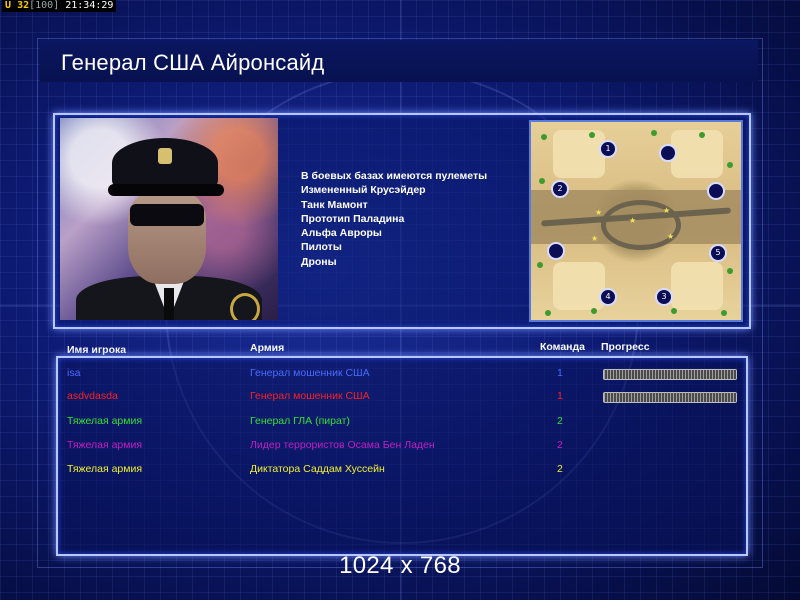  I want to click on portrait-visor, so click(166, 190).